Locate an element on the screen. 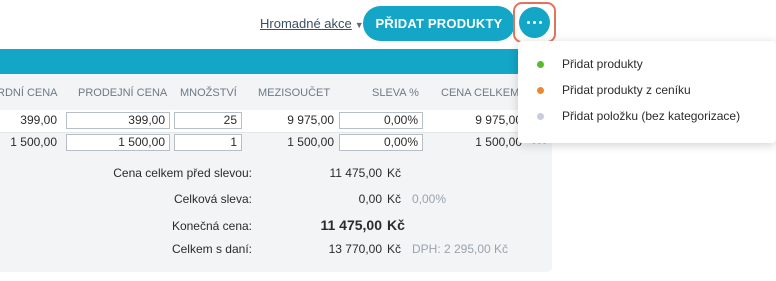 Image resolution: width=776 pixels, height=281 pixels. vat-note: DPH: 2 295,00 Kč is located at coordinates (460, 249).